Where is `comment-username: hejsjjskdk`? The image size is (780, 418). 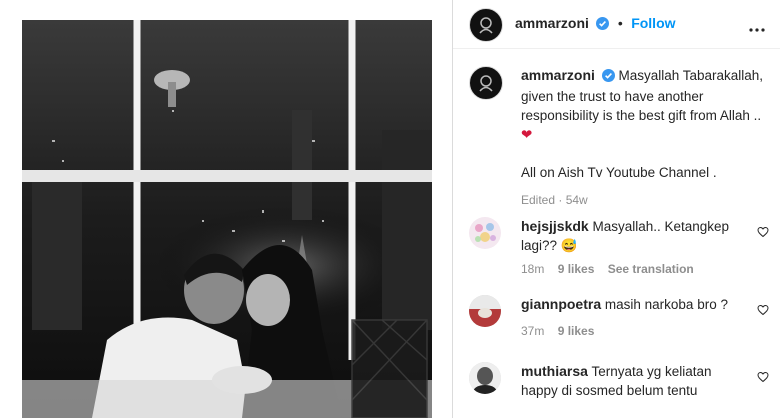 comment-username: hejsjjskdk is located at coordinates (555, 226).